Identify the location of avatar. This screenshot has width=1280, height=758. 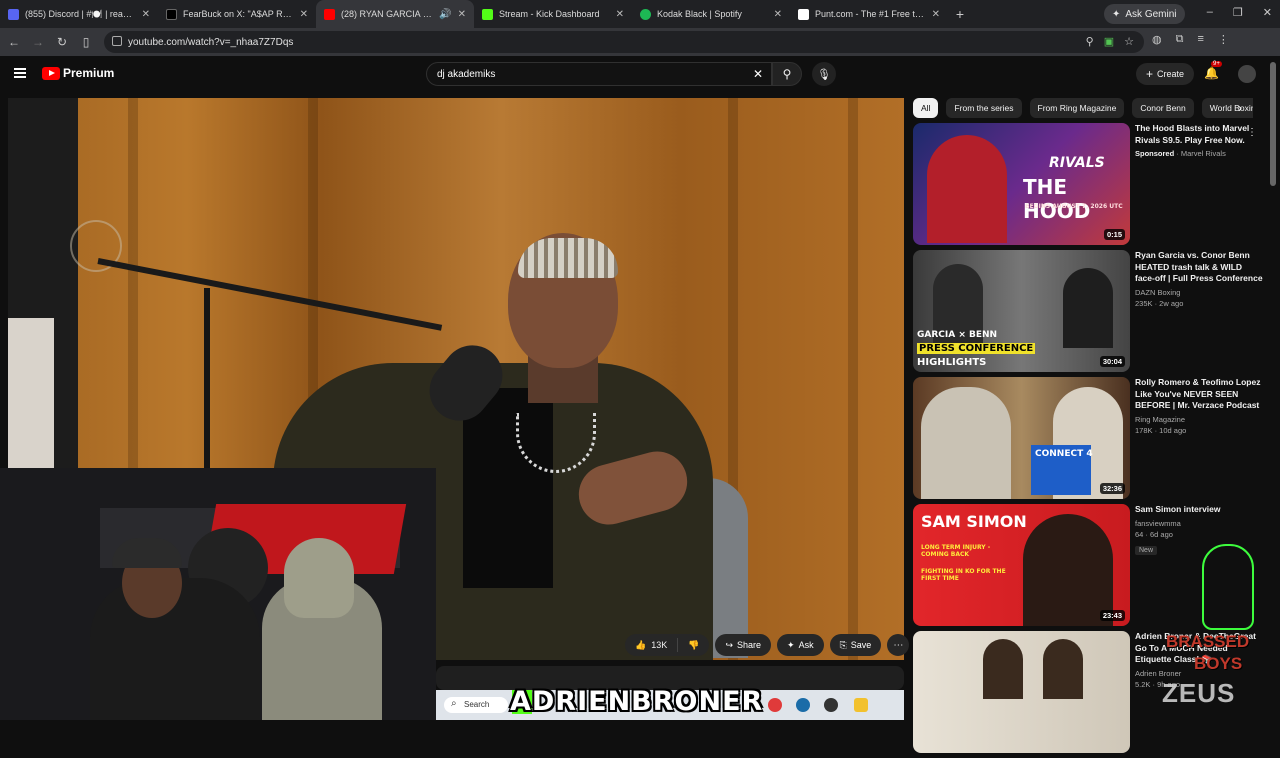
(1247, 74).